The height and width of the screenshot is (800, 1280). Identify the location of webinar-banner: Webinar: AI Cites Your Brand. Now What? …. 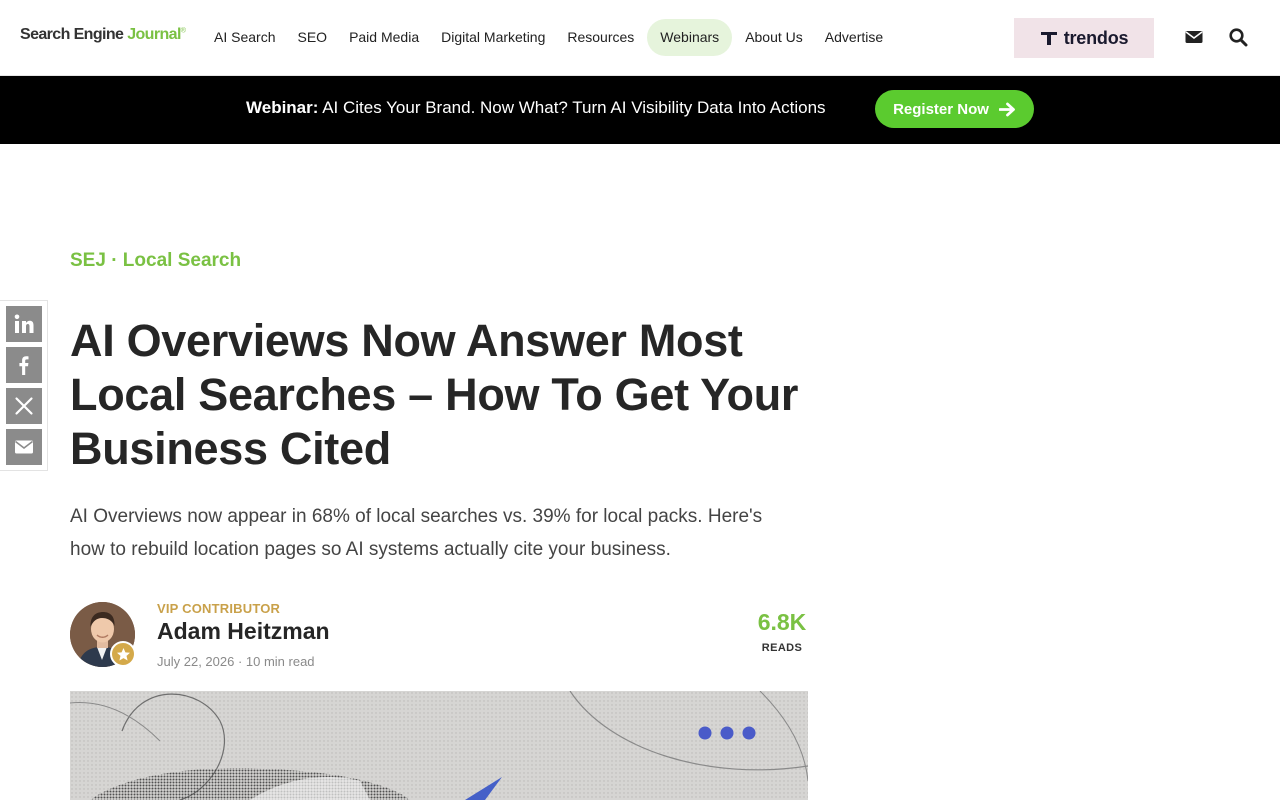
(640, 110).